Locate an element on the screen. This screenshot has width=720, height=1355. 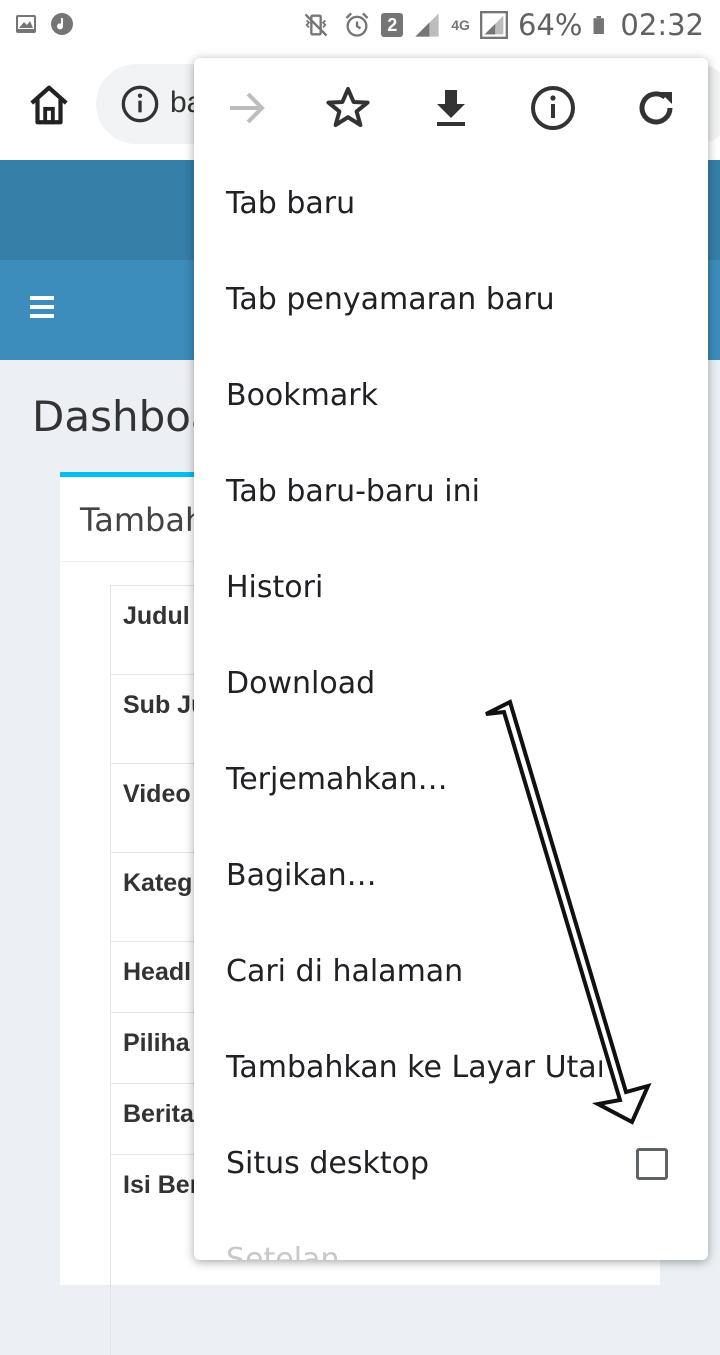
menu-item-bookmarks: Bookmark is located at coordinates (302, 395).